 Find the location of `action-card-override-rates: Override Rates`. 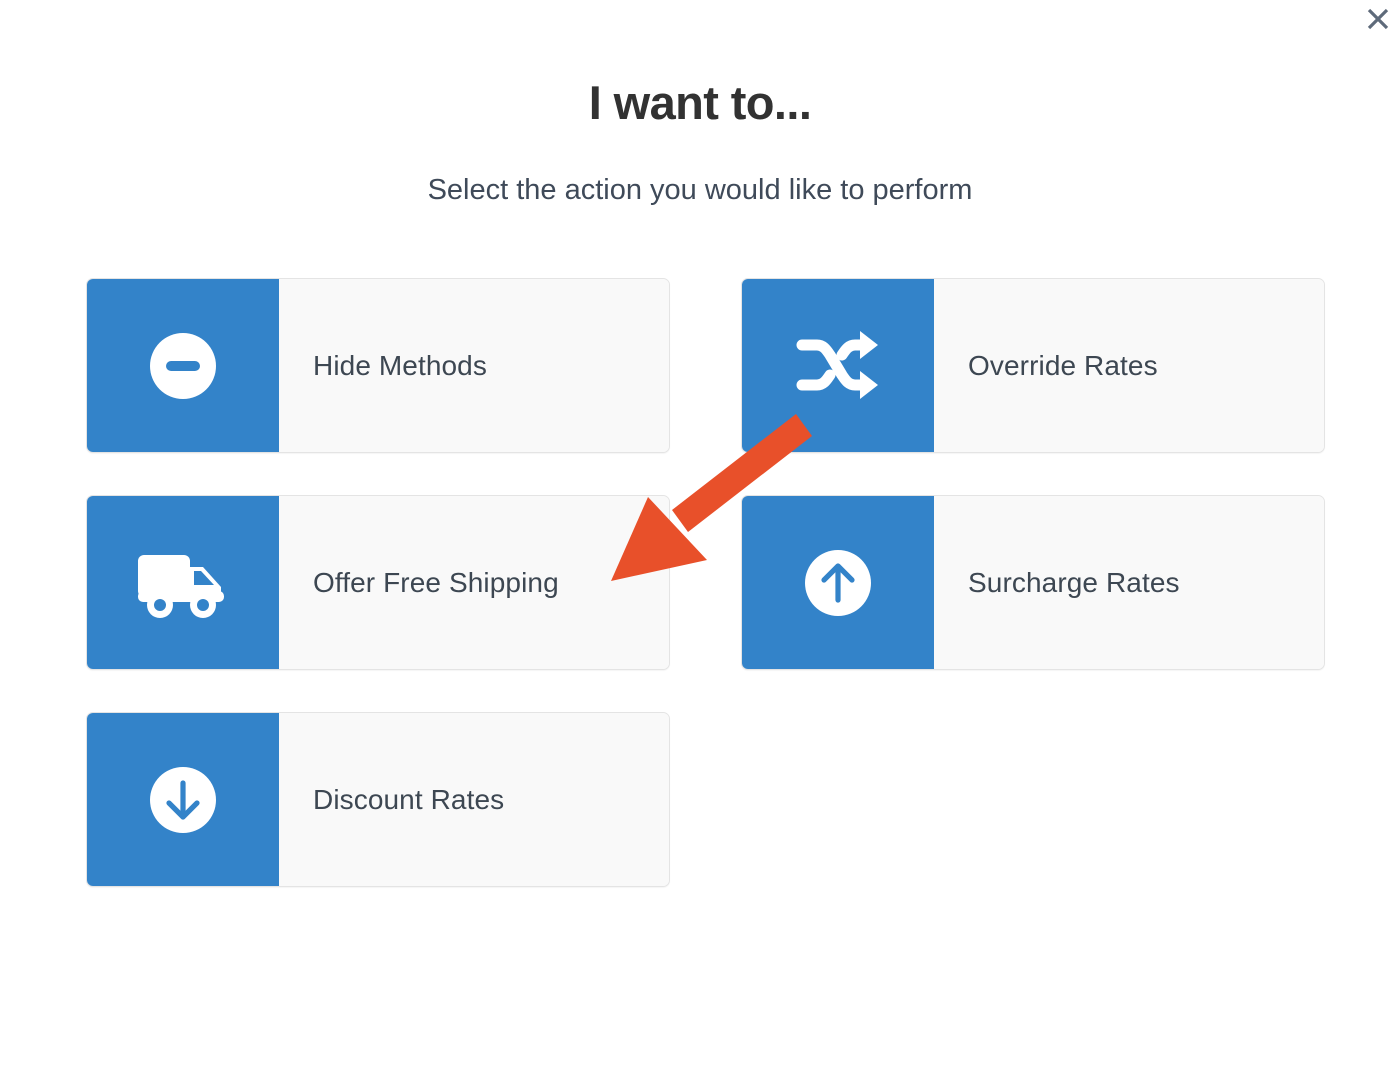

action-card-override-rates: Override Rates is located at coordinates (1033, 365).